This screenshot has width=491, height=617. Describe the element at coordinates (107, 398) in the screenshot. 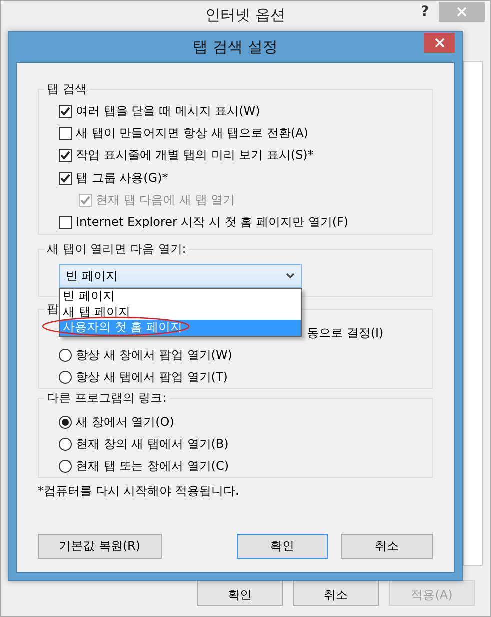

I see `group-title: 다른 프로그램의 링크:` at that location.